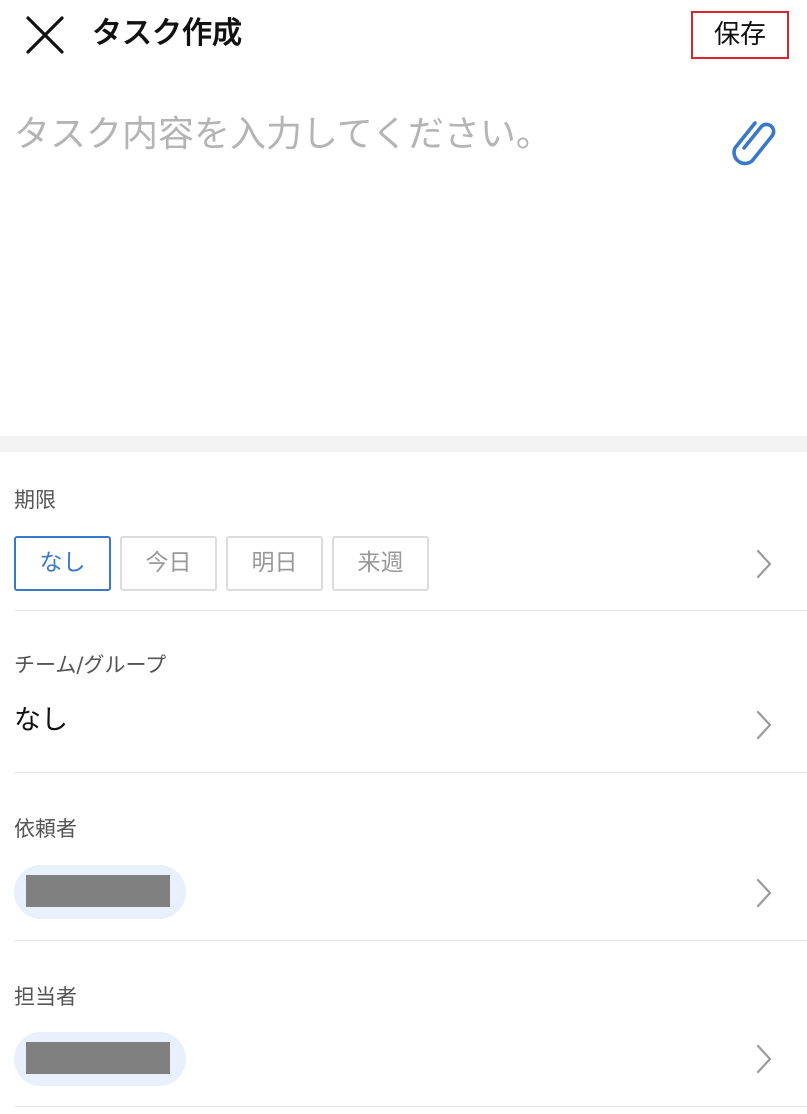 Image resolution: width=807 pixels, height=1114 pixels. I want to click on due-option-tomorrow: 明日, so click(274, 563).